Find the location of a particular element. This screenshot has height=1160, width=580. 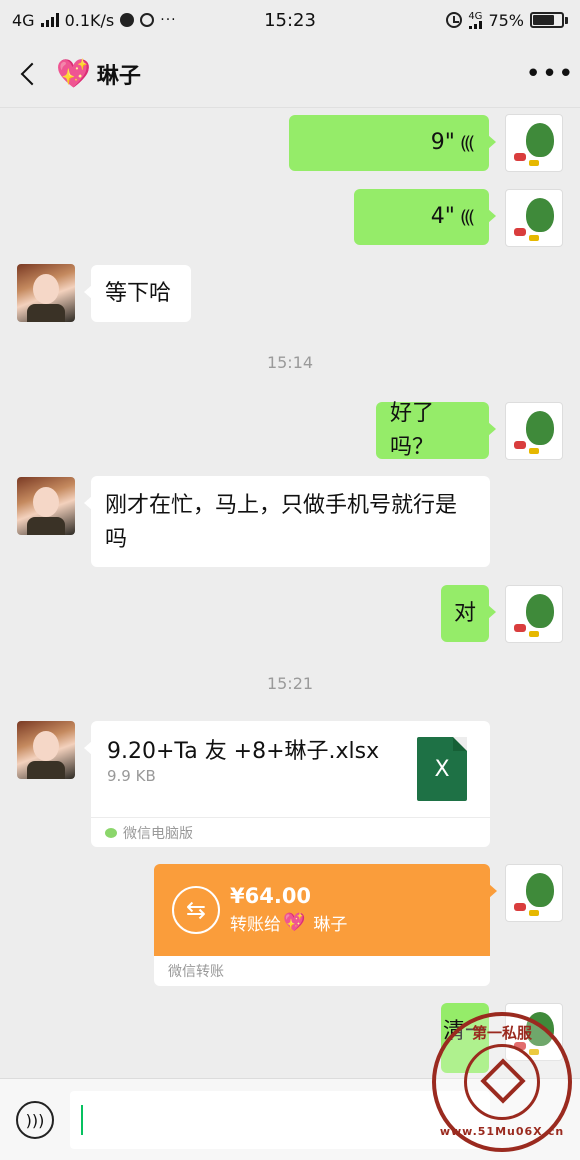

back-button is located at coordinates (28, 74).